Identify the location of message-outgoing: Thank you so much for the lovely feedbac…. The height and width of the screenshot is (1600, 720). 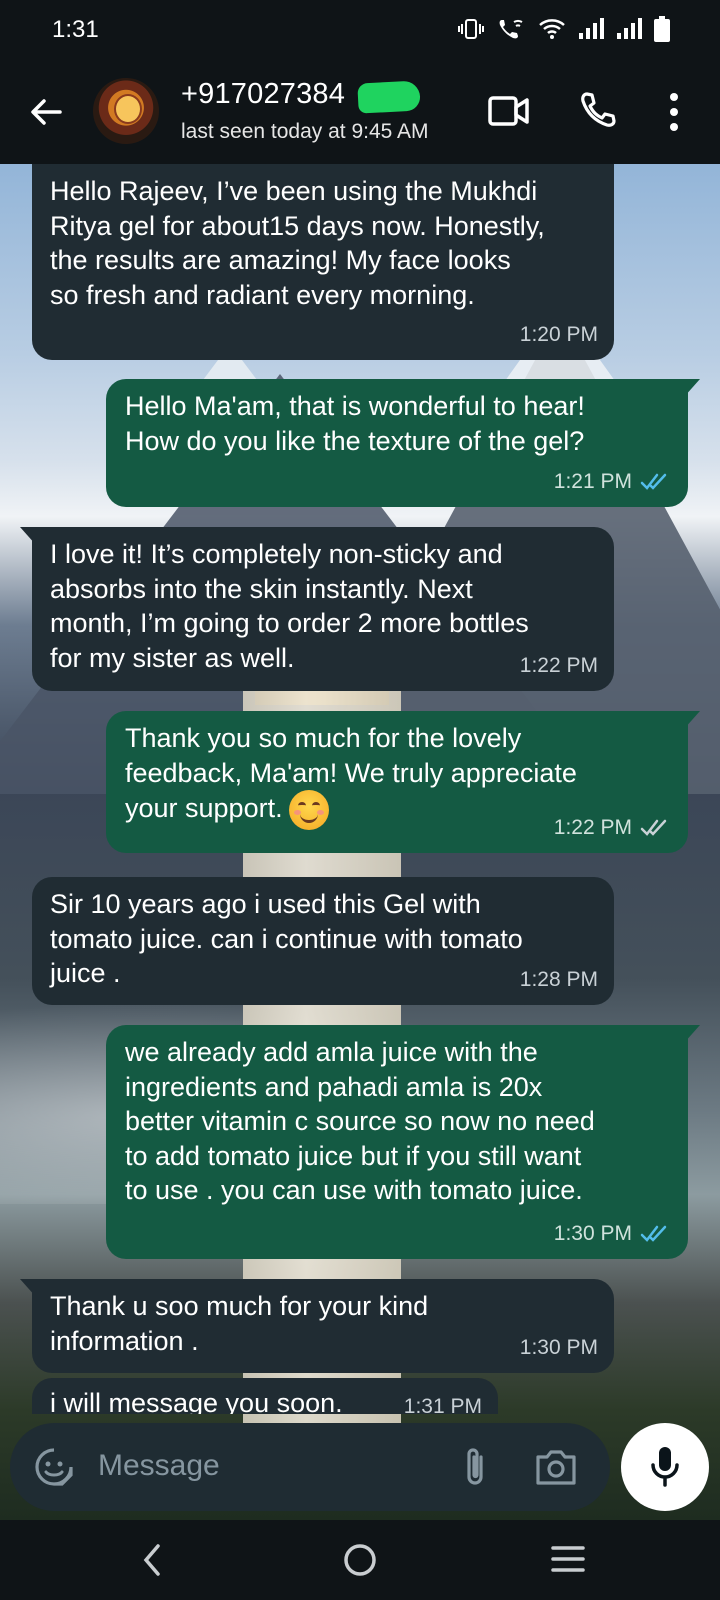
(403, 782).